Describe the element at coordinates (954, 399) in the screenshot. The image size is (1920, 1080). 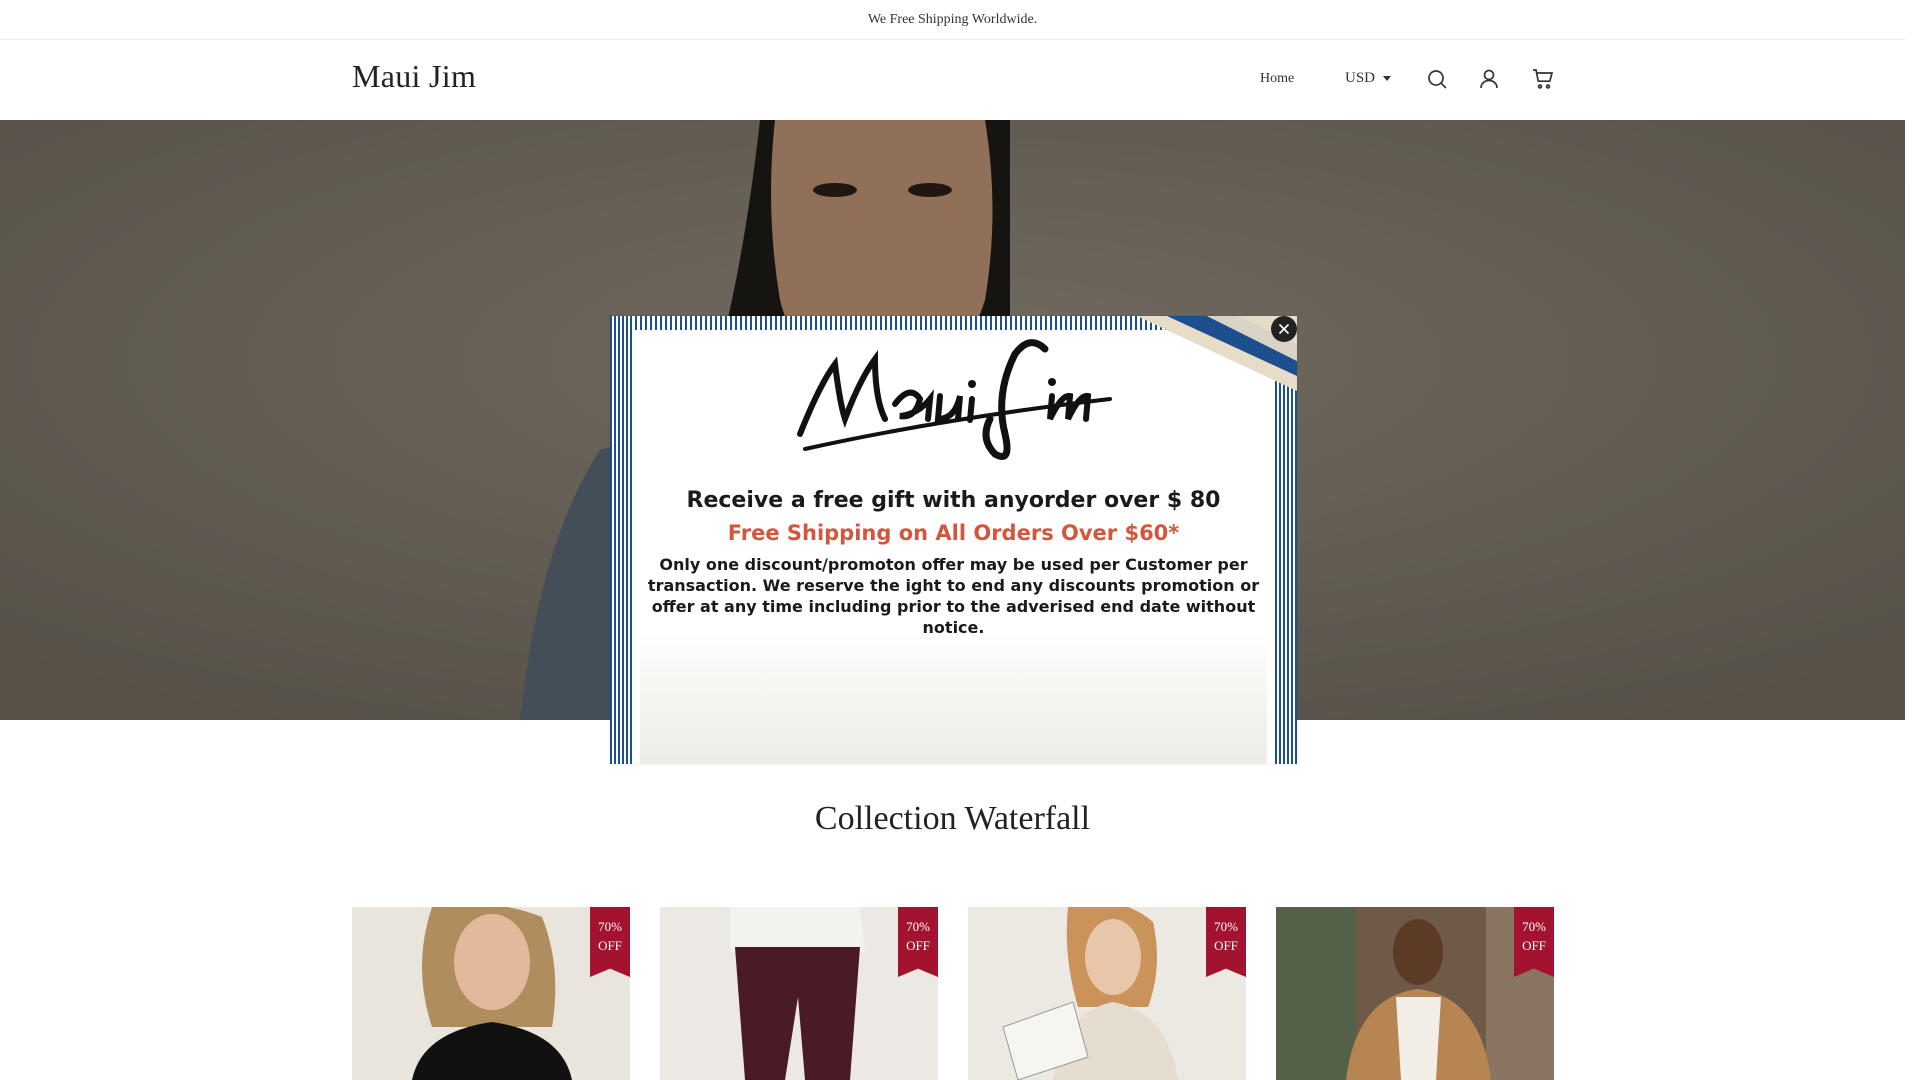
I see `popup-brand-signature` at that location.